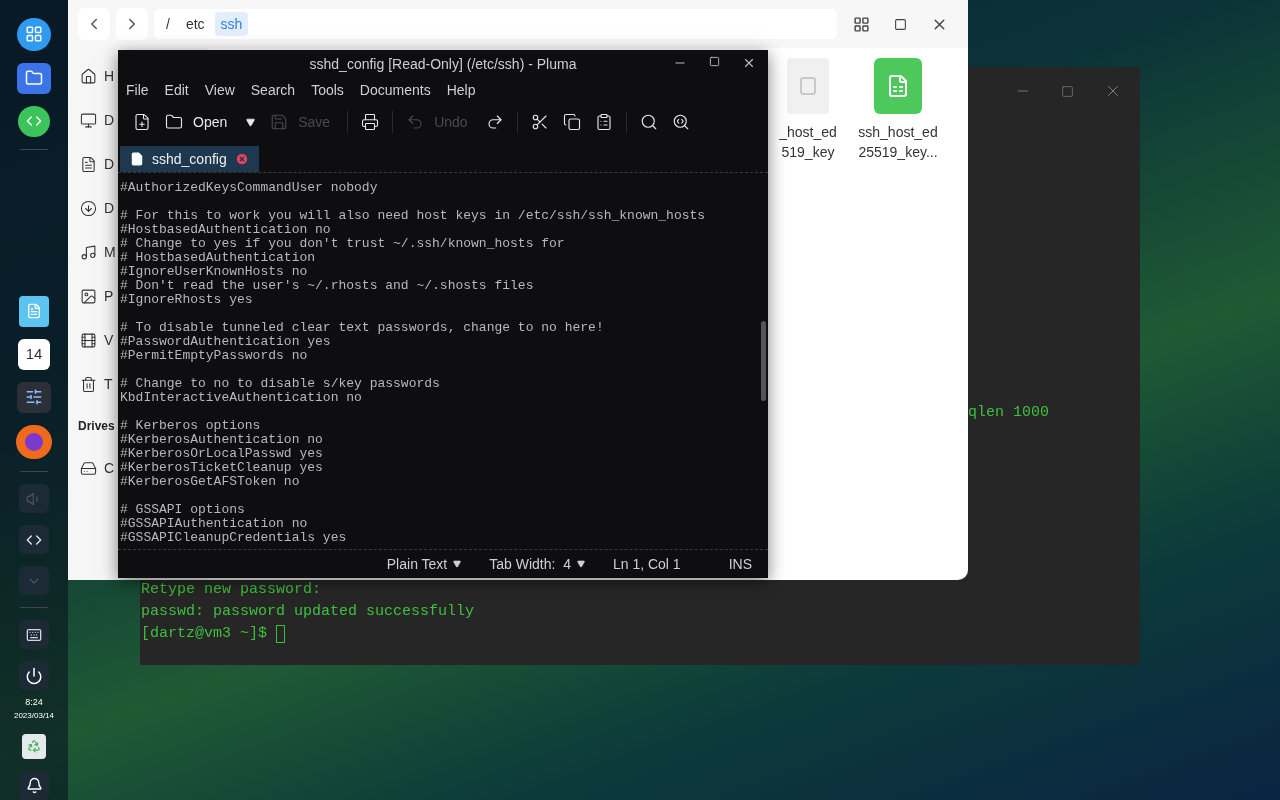 Image resolution: width=1280 pixels, height=800 pixels. I want to click on code-line: #KerberosGetAFSToken no, so click(210, 482).